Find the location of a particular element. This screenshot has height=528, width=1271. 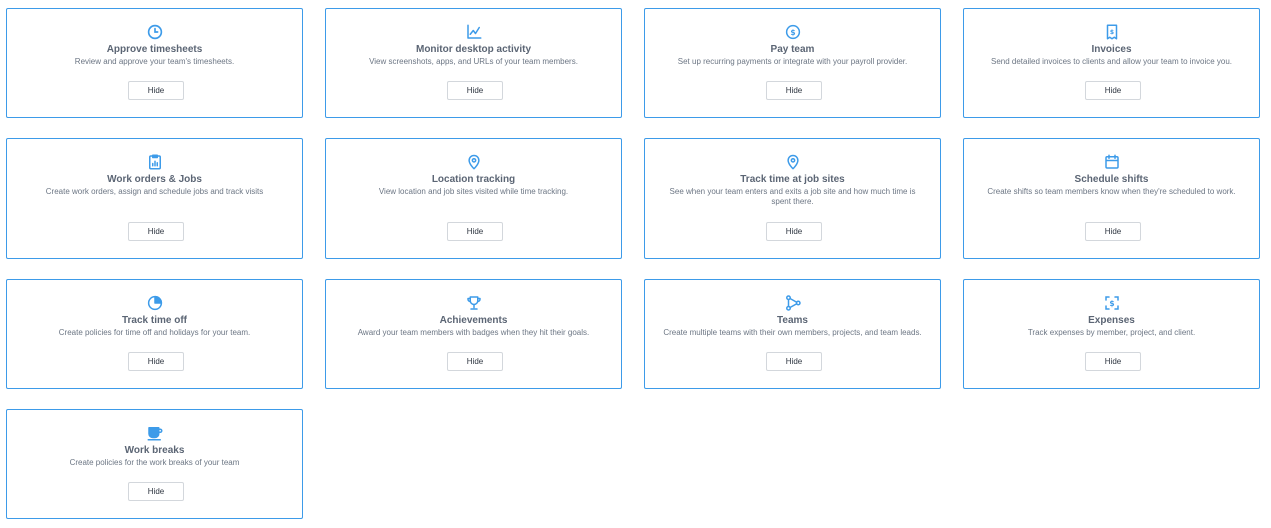

card-title: Track time at job sites is located at coordinates (792, 179).